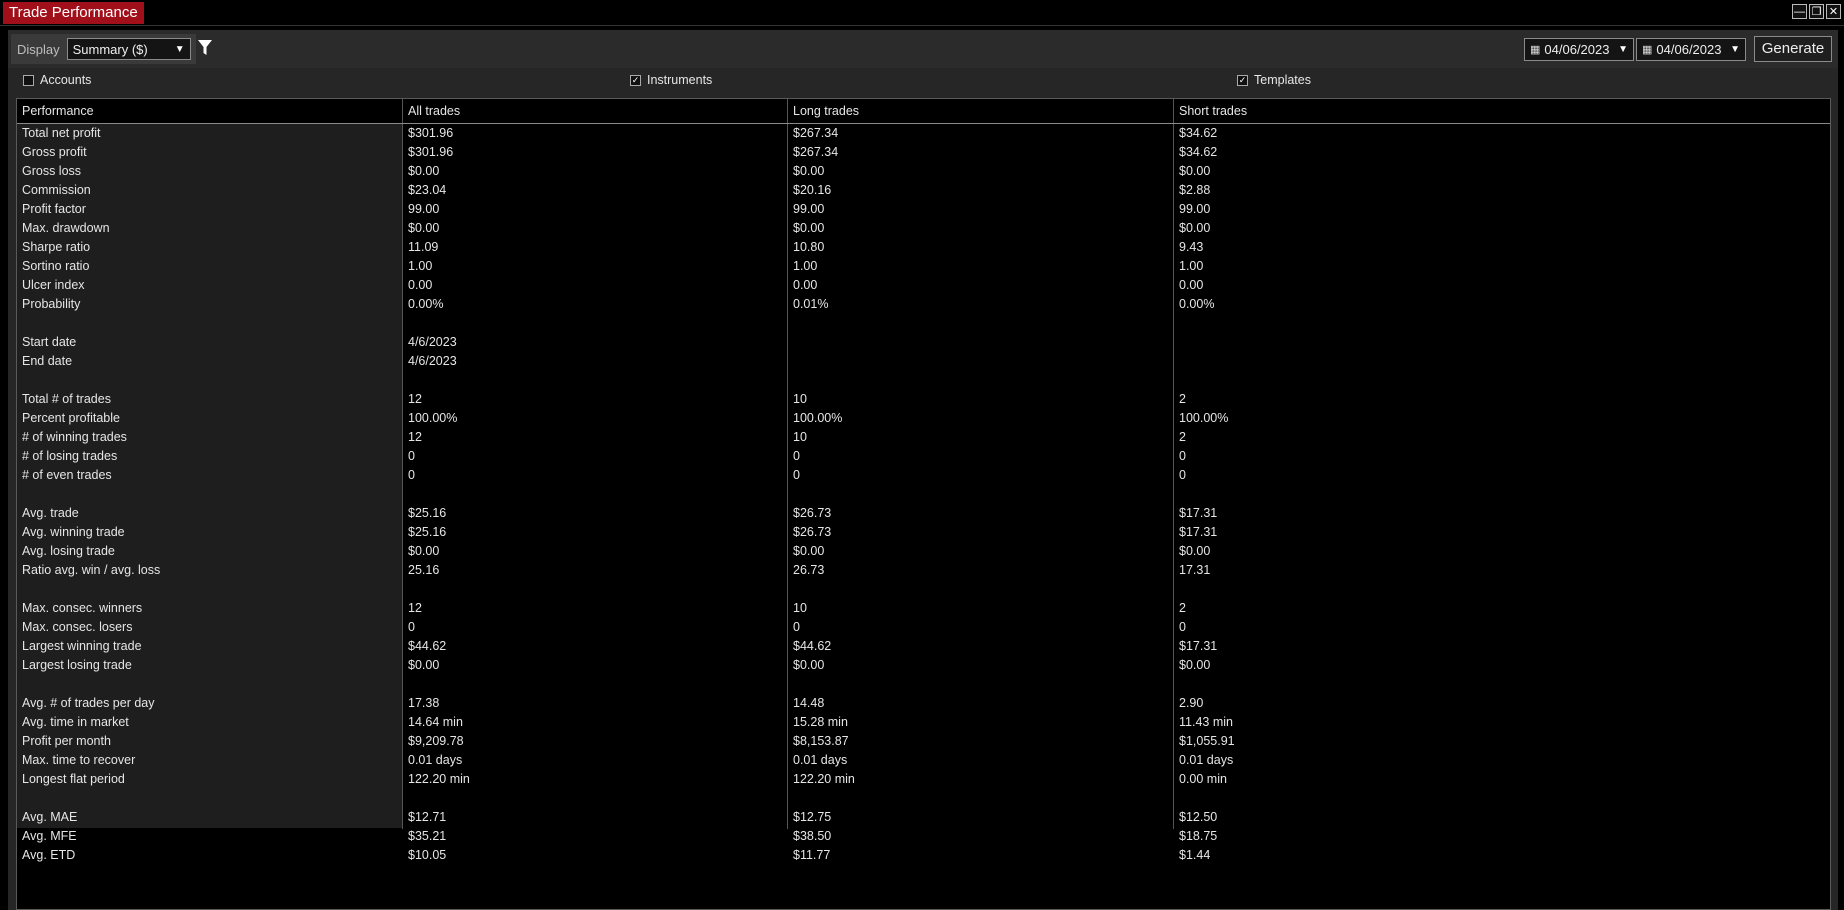 This screenshot has height=910, width=1844. What do you see at coordinates (820, 760) in the screenshot?
I see `long-trades-value: 0.01 days` at bounding box center [820, 760].